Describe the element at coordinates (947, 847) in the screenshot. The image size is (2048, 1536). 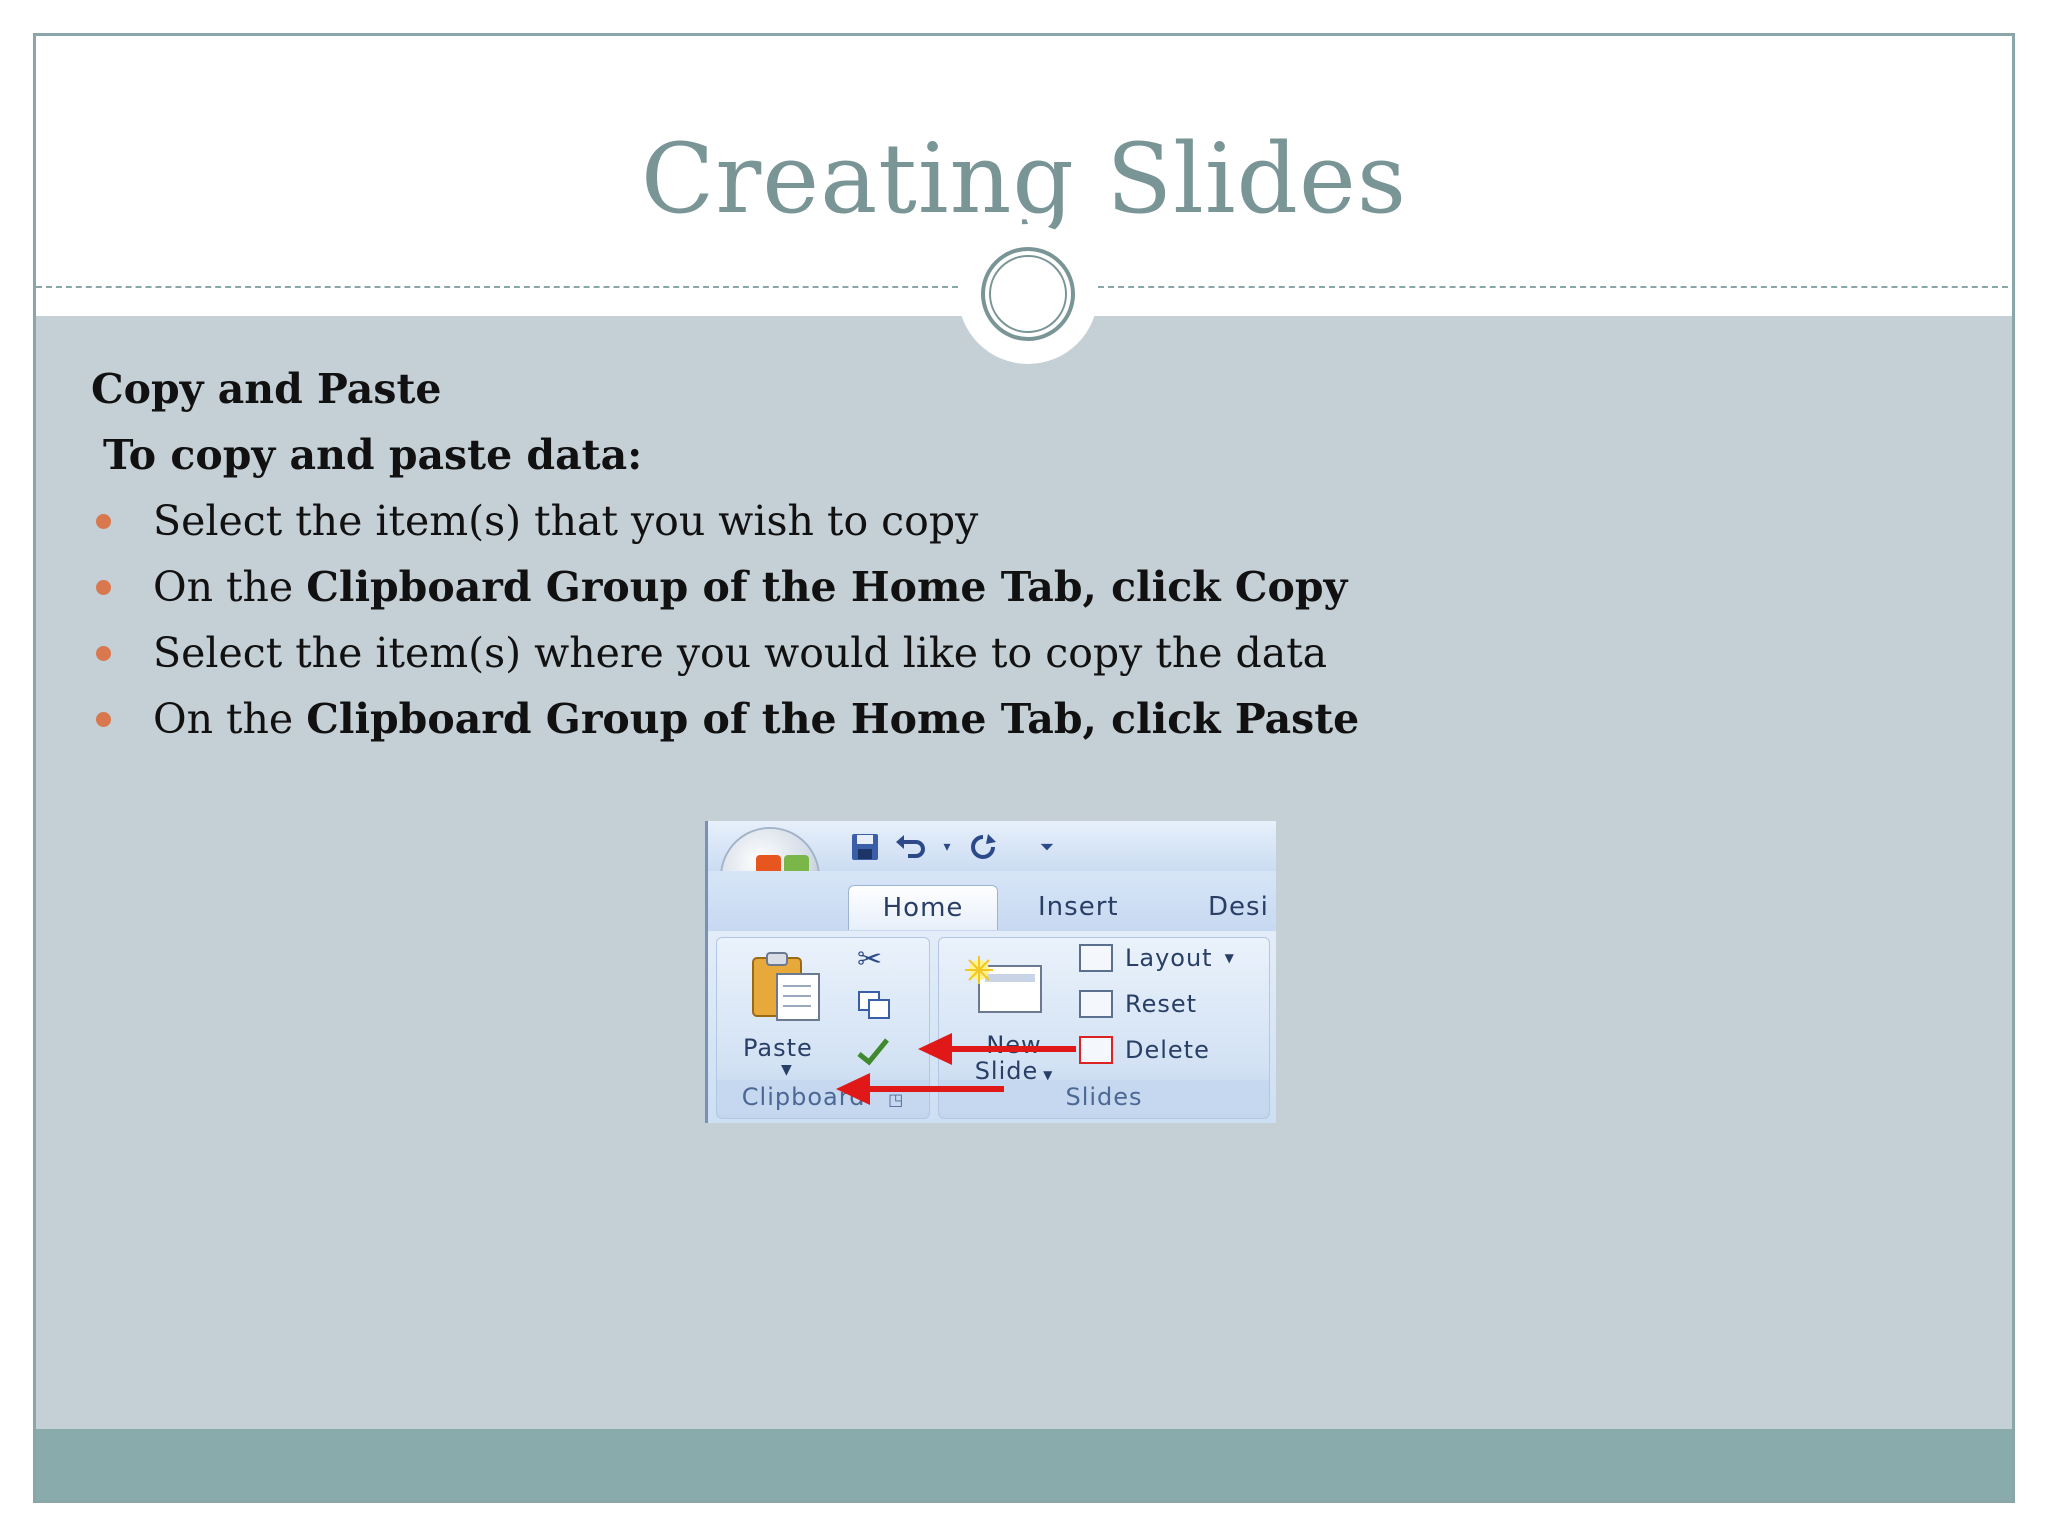
I see `undo-dropdown-icon: ▾` at that location.